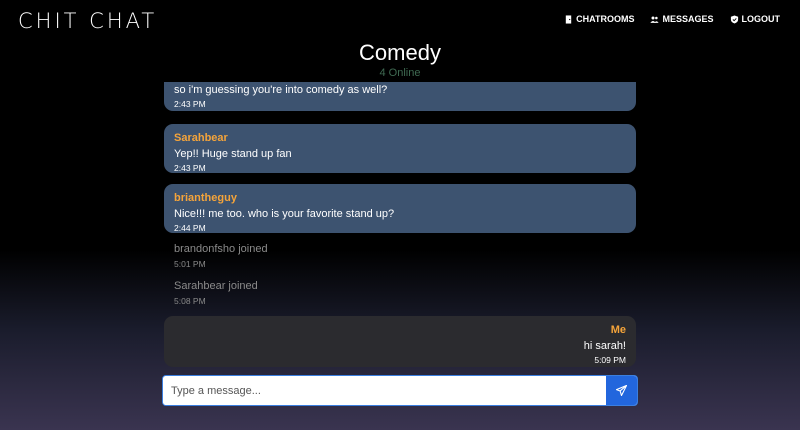 The height and width of the screenshot is (430, 800). Describe the element at coordinates (87, 21) in the screenshot. I see `brand-logo: CHIT CHAT` at that location.